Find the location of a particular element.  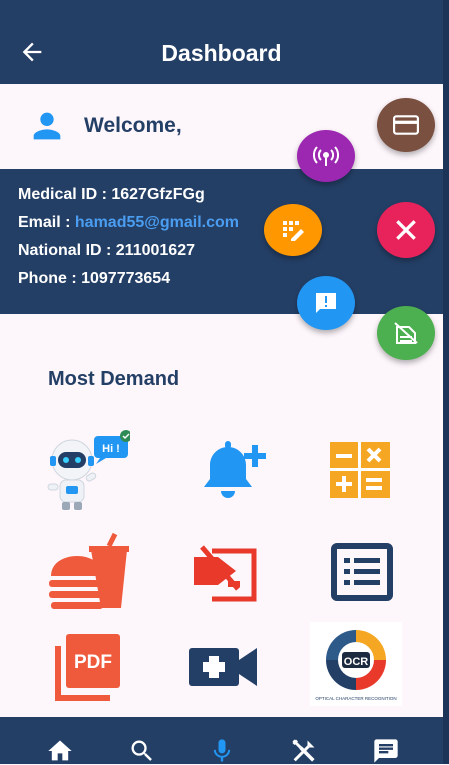

phone-row: Phone : 1097773654 is located at coordinates (94, 279).